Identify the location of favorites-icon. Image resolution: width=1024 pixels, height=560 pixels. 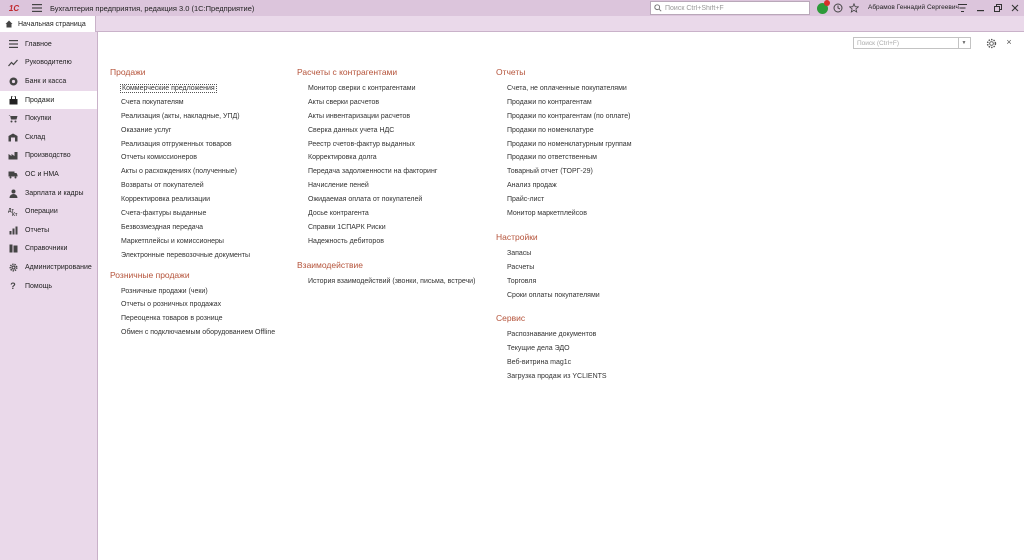
(854, 8).